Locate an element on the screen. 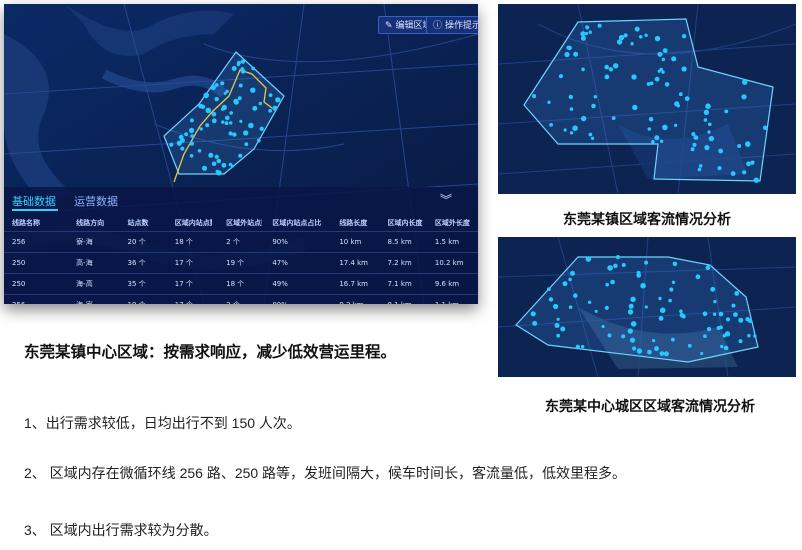 The width and height of the screenshot is (802, 550). table-cell: 7.1 km is located at coordinates (402, 284).